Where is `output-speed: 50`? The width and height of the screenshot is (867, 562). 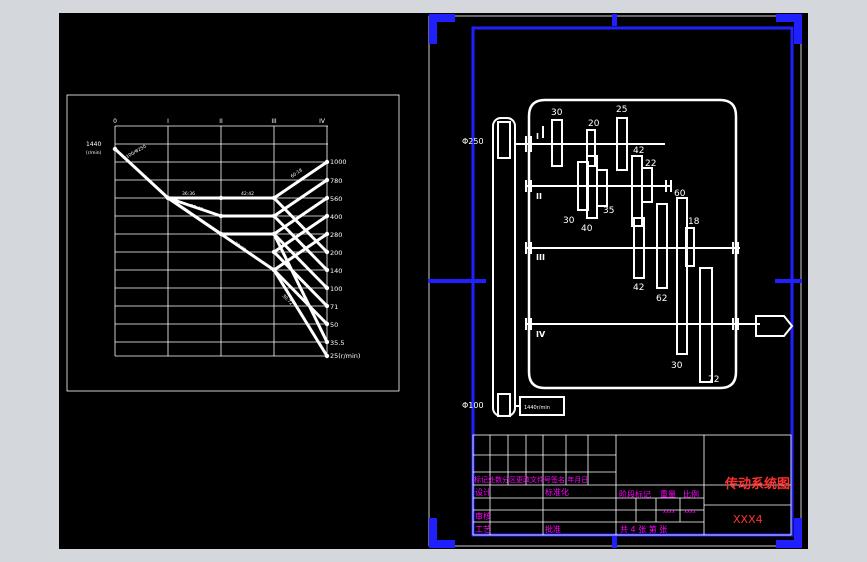 output-speed: 50 is located at coordinates (334, 325).